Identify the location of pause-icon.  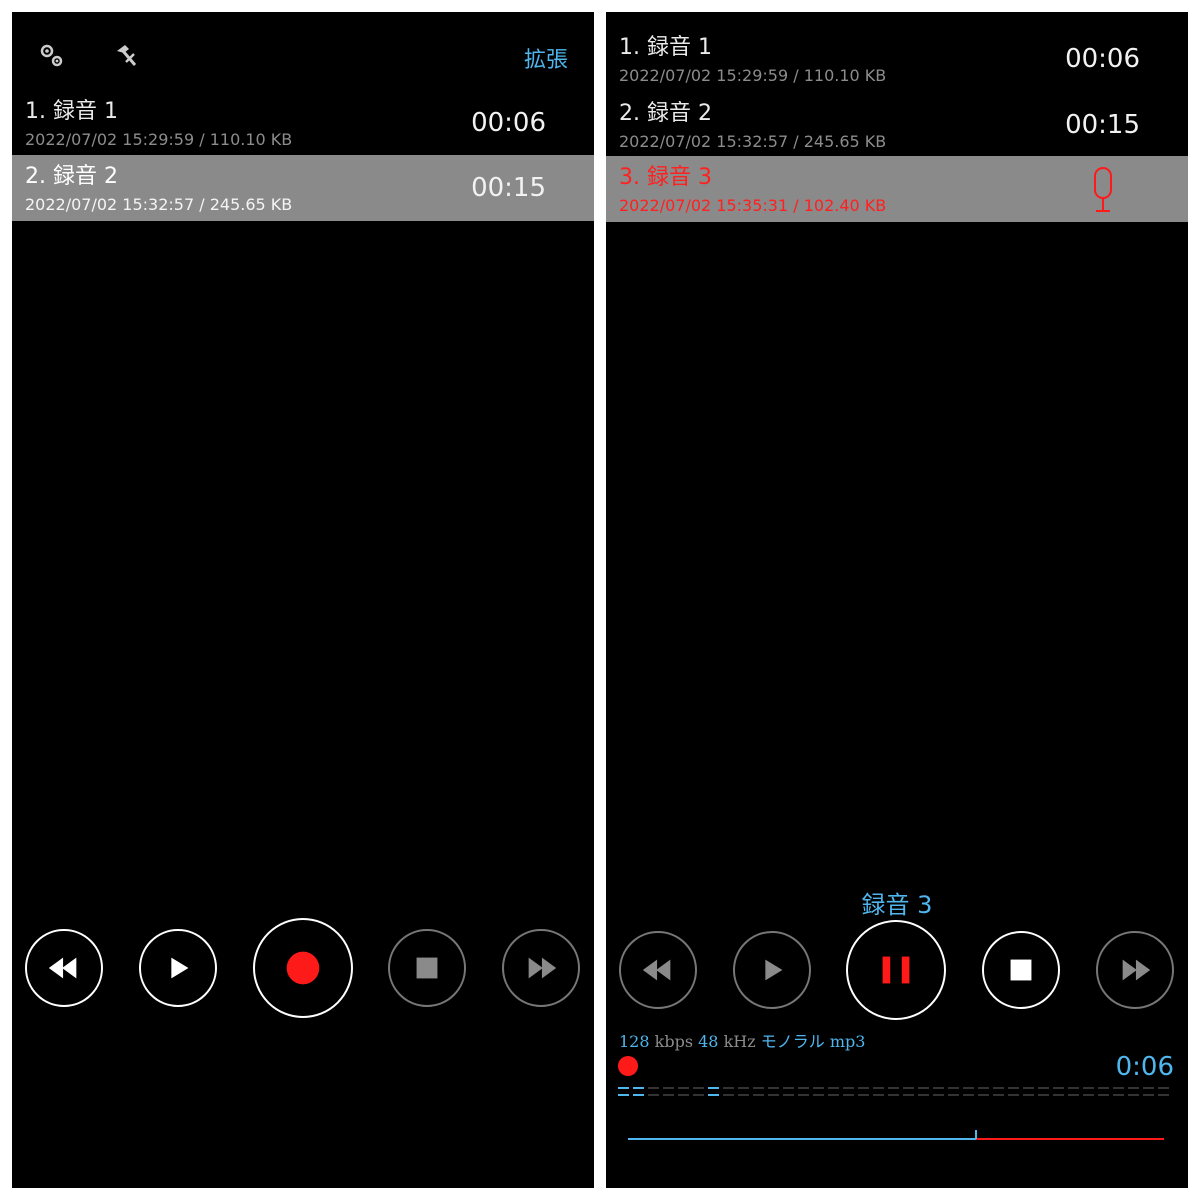
(896, 970).